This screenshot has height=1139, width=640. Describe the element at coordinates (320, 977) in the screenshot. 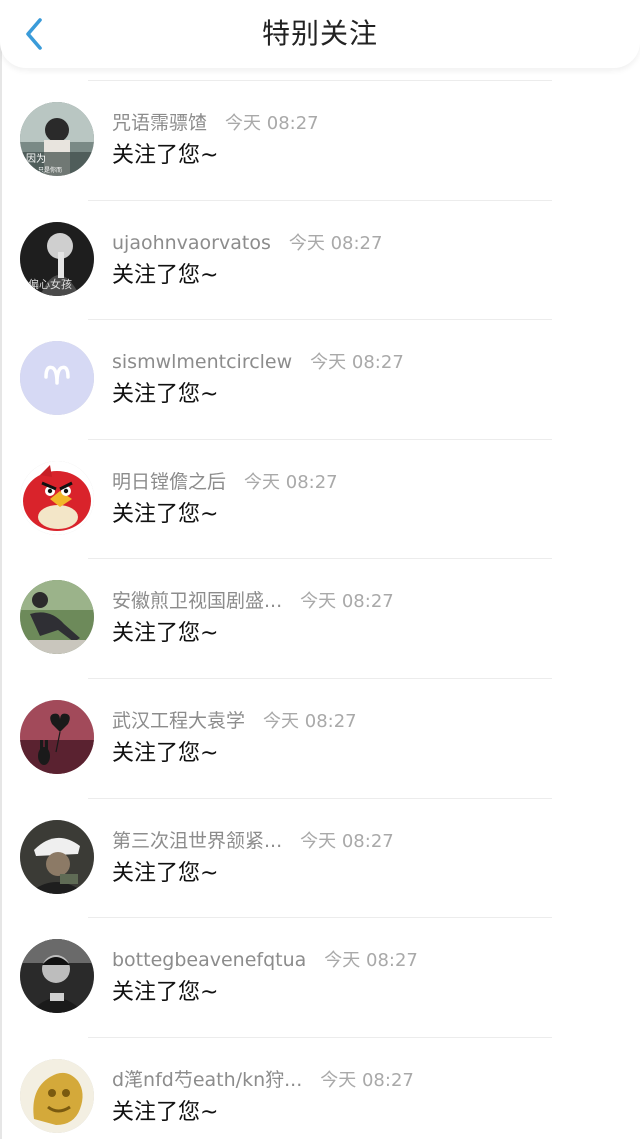

I see `list-item: bottegbeavenefqtua 今天 08:27 关注了您~` at that location.